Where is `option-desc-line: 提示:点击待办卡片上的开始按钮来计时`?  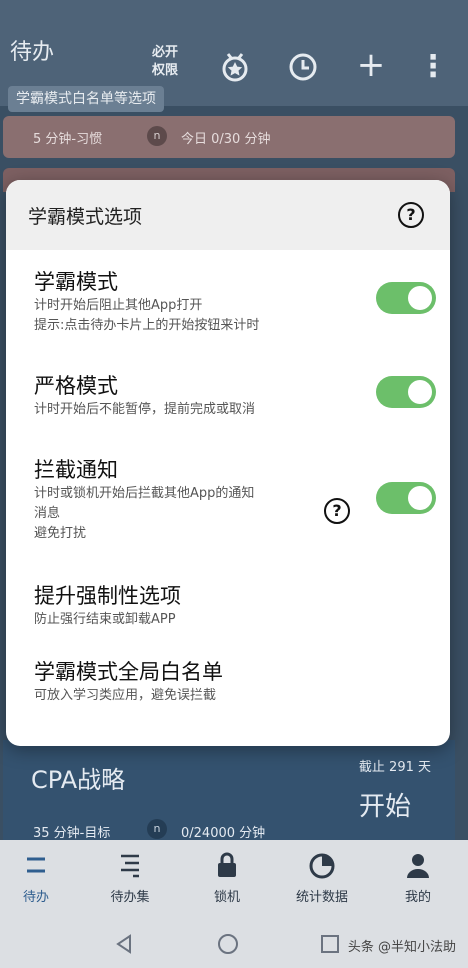 option-desc-line: 提示:点击待办卡片上的开始按钮来计时 is located at coordinates (147, 325).